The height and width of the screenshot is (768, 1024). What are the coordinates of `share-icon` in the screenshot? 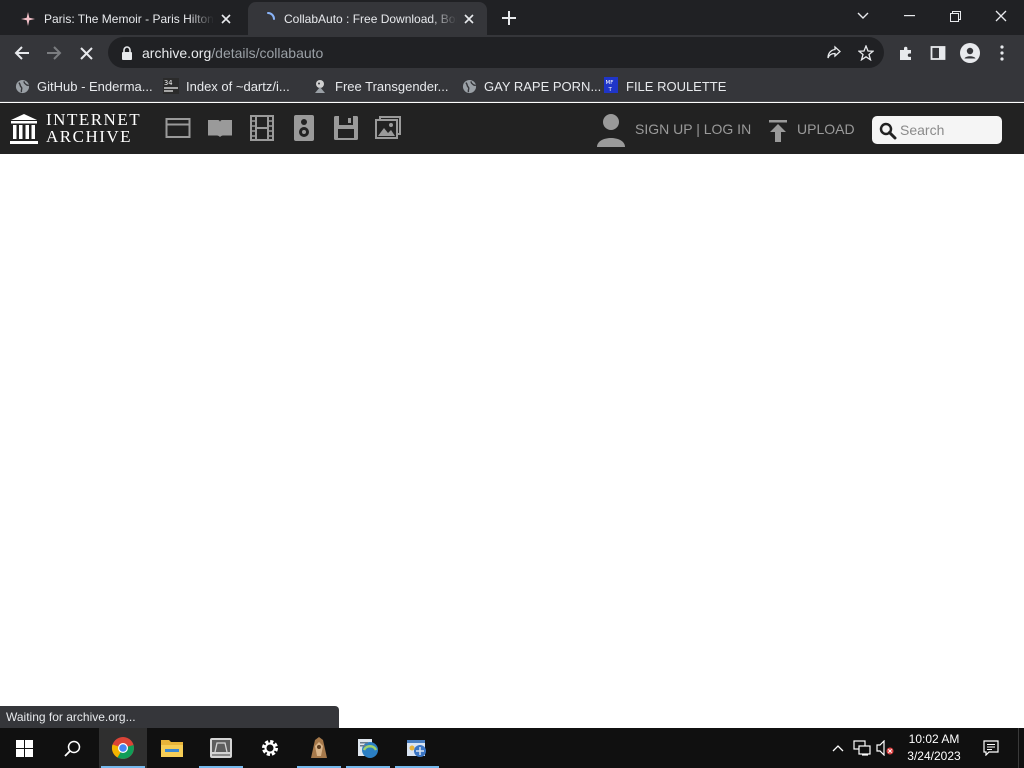 It's located at (834, 53).